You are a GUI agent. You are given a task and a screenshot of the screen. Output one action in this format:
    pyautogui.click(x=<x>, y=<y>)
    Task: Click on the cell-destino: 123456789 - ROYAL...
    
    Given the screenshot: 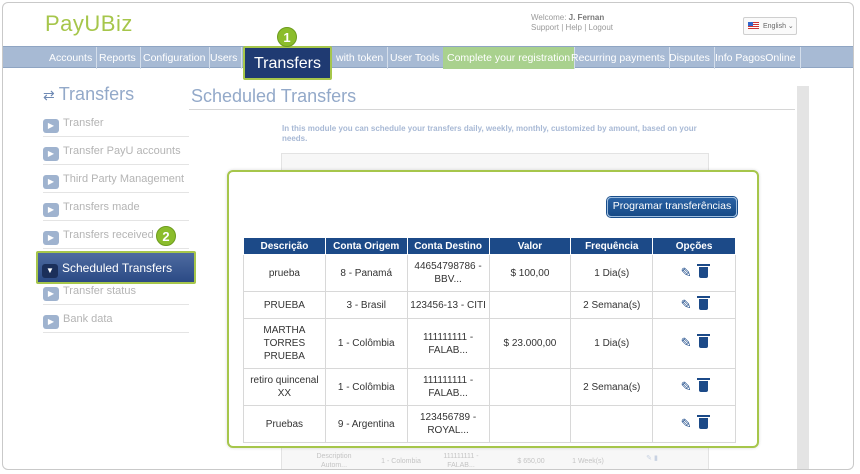 What is the action you would take?
    pyautogui.click(x=448, y=424)
    